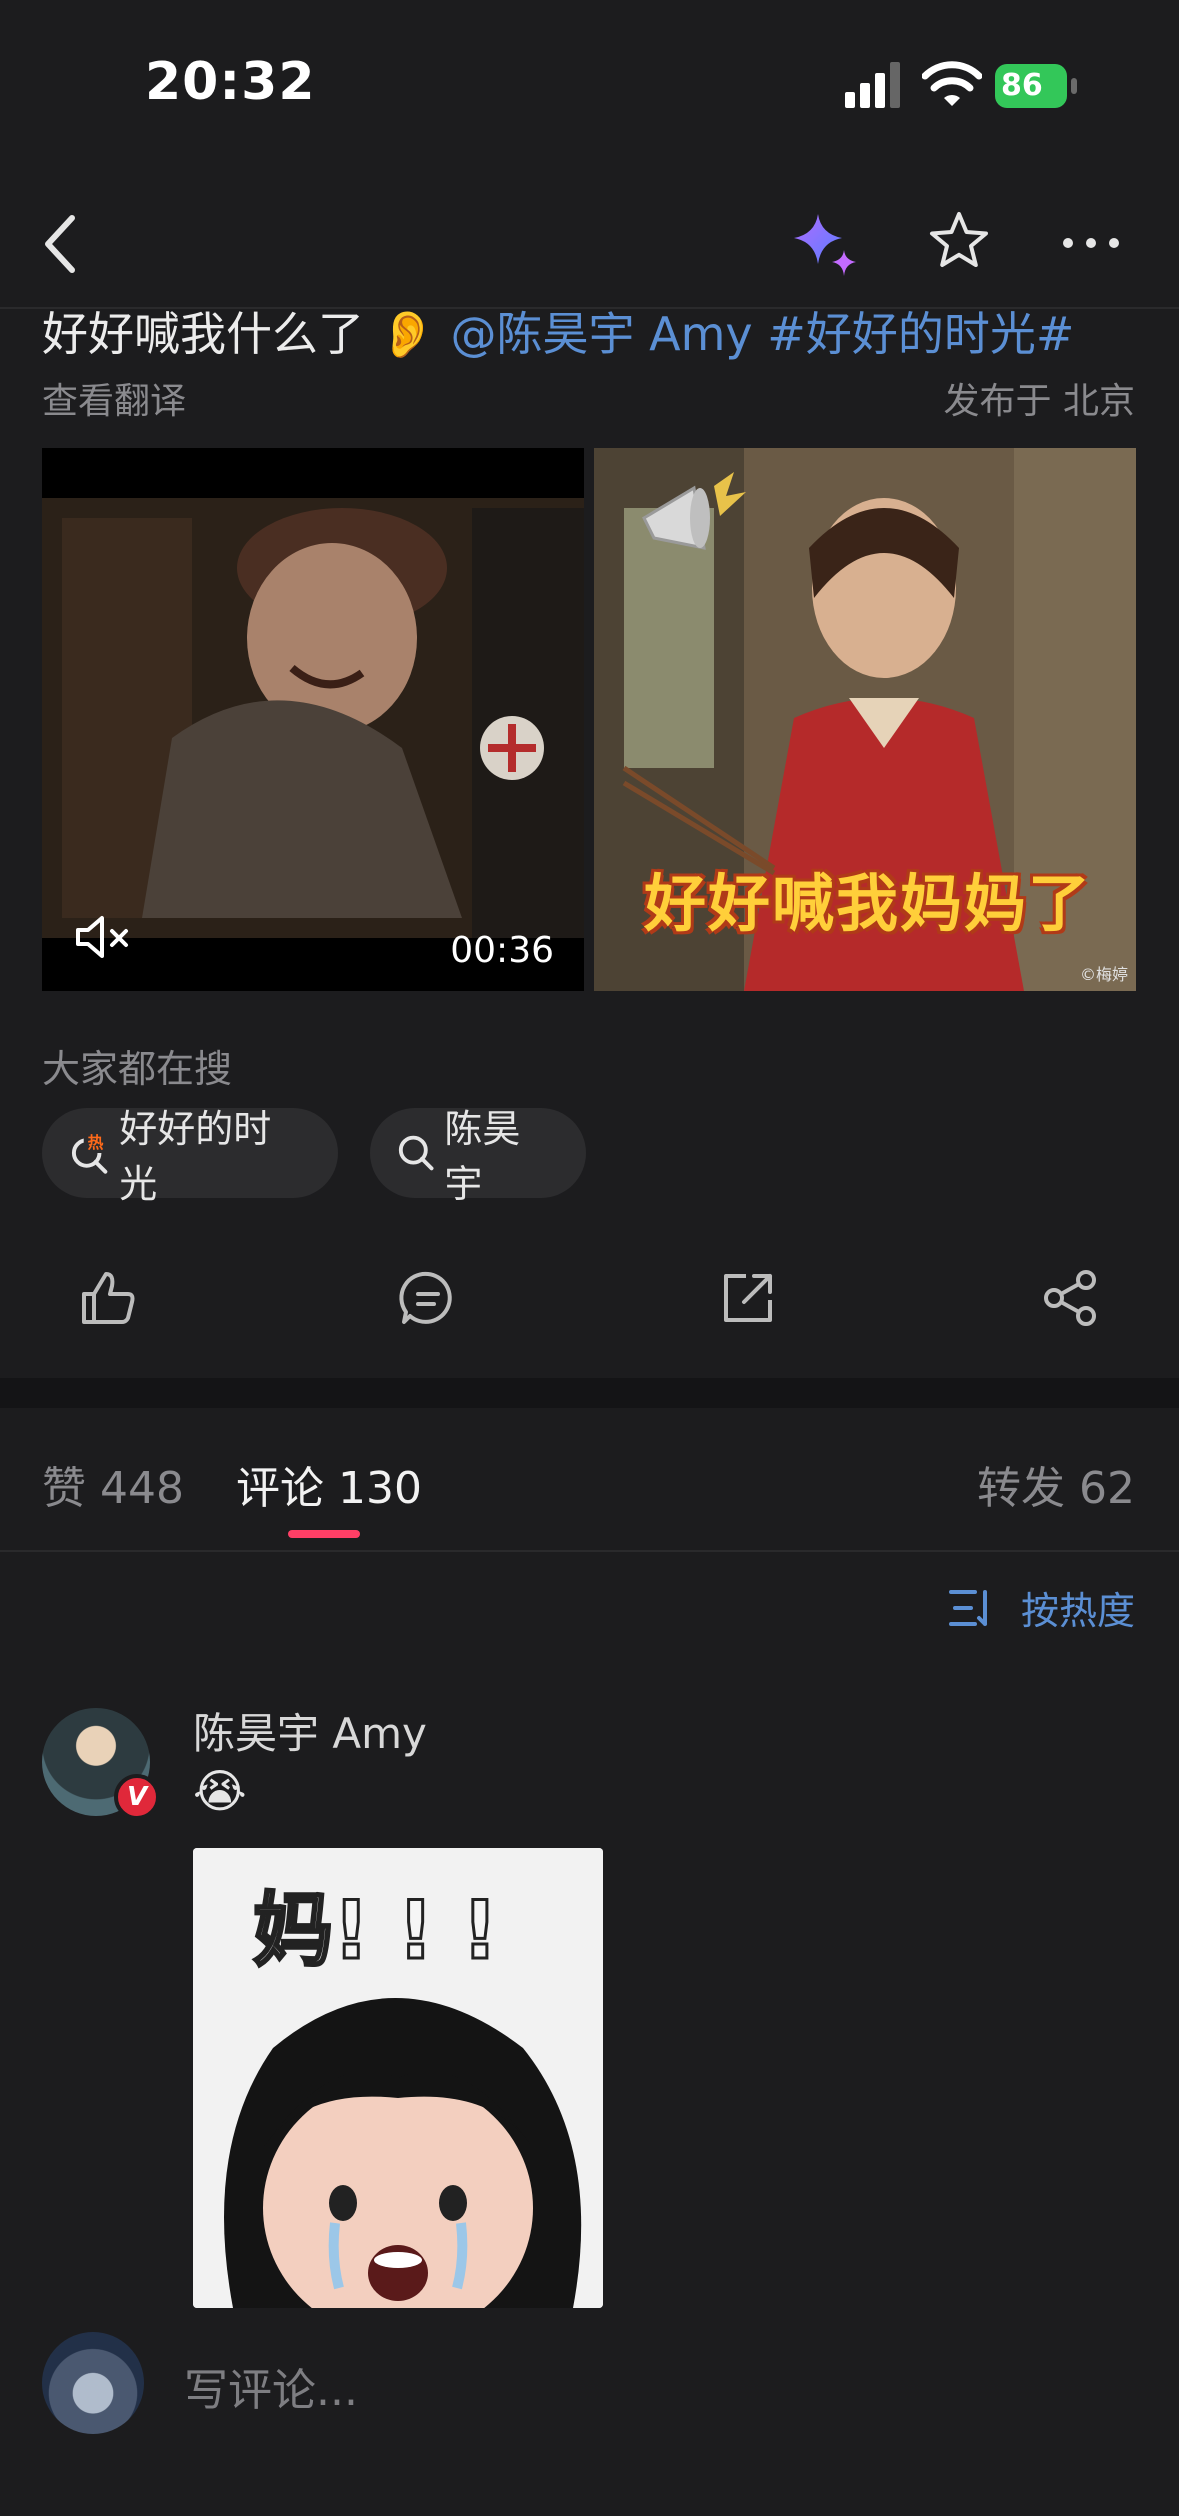 The height and width of the screenshot is (2516, 1179). What do you see at coordinates (137, 1069) in the screenshot?
I see `trending-title: 大家都在搜` at bounding box center [137, 1069].